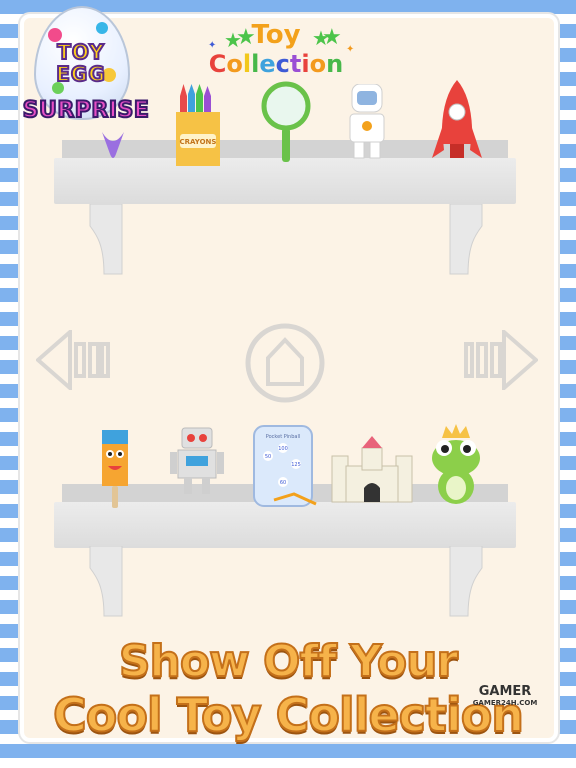 This screenshot has width=576, height=768. What do you see at coordinates (285, 363) in the screenshot?
I see `home-icon` at bounding box center [285, 363].